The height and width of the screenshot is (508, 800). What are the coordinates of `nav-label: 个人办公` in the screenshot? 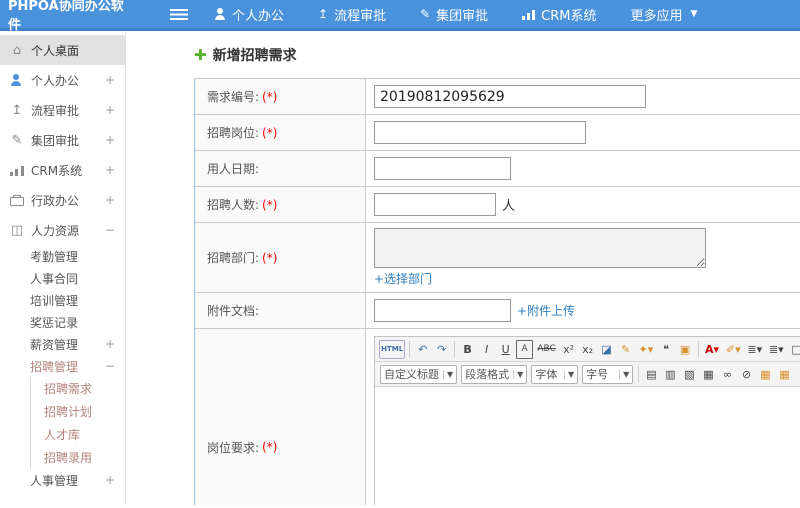 It's located at (258, 16).